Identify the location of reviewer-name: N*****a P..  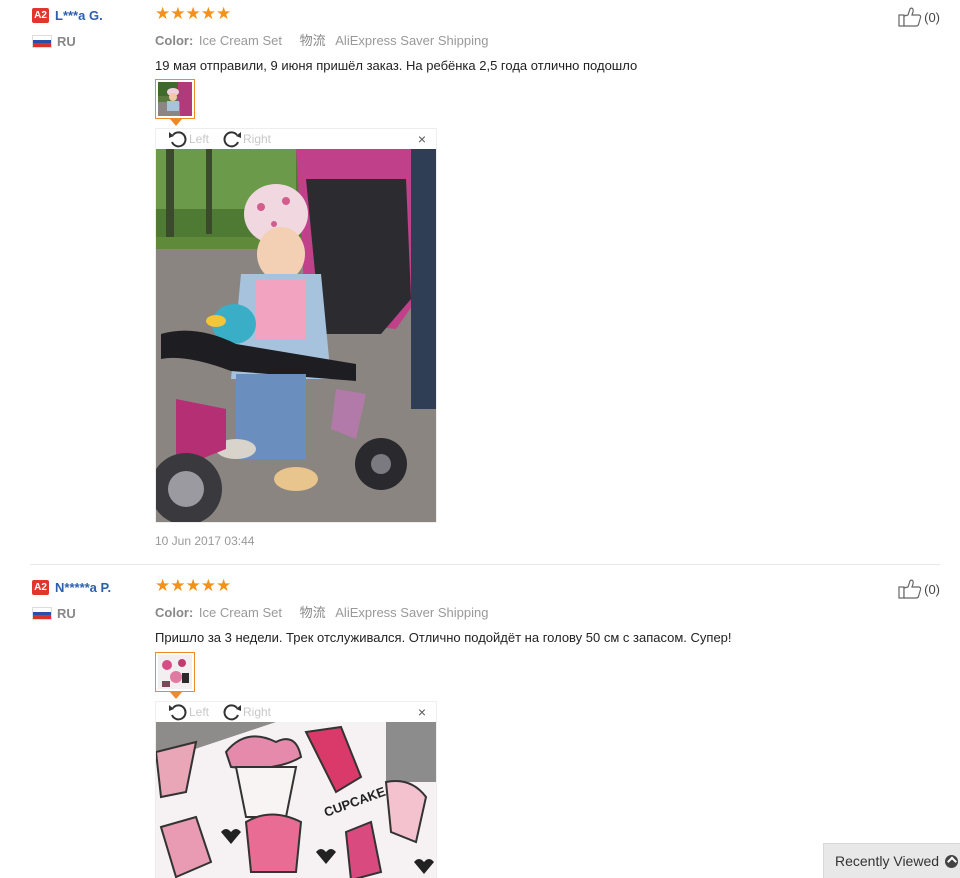
(83, 588).